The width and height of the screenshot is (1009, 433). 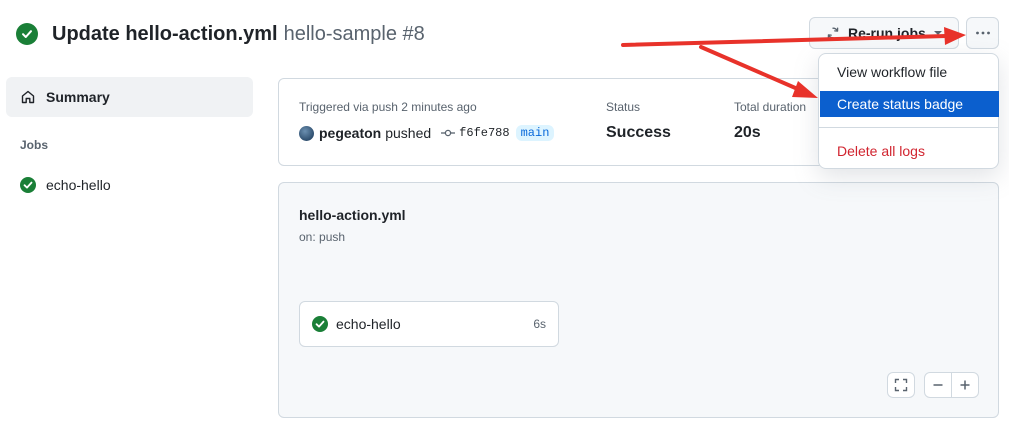 What do you see at coordinates (306, 133) in the screenshot?
I see `avatar` at bounding box center [306, 133].